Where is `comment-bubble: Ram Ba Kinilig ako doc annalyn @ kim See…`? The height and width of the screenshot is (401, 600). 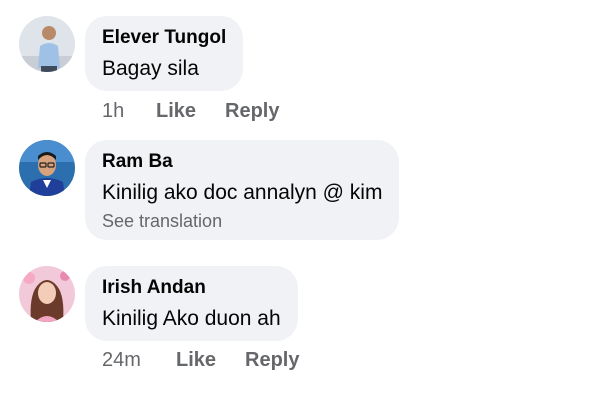
comment-bubble: Ram Ba Kinilig ako doc annalyn @ kim See… is located at coordinates (242, 190).